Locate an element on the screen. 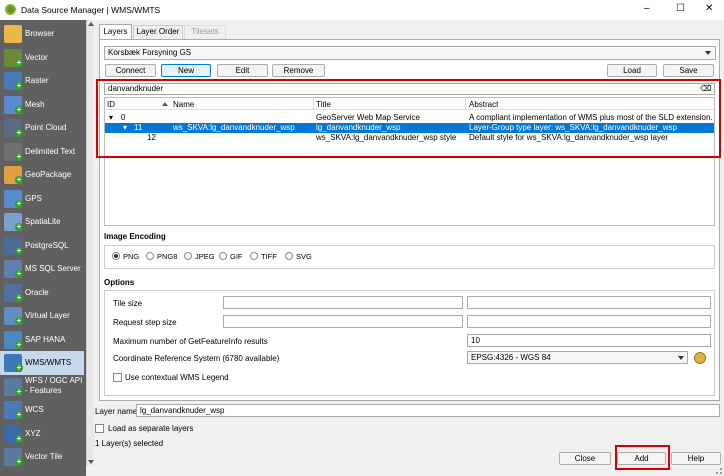 This screenshot has width=724, height=476. request-step-label: Request step size is located at coordinates (145, 322).